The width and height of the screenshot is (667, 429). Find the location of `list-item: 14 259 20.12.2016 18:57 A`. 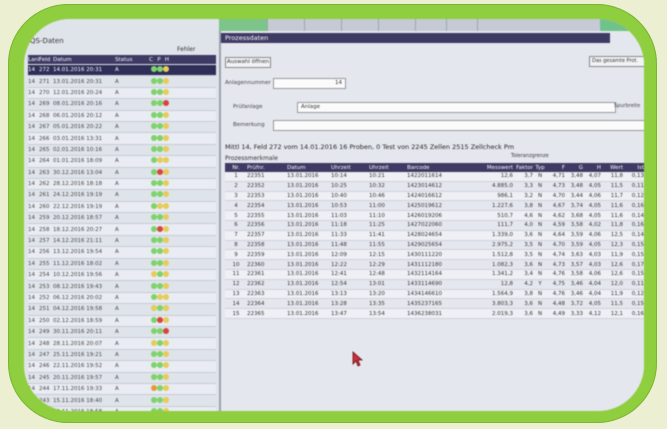

list-item: 14 259 20.12.2016 18:57 A is located at coordinates (122, 219).